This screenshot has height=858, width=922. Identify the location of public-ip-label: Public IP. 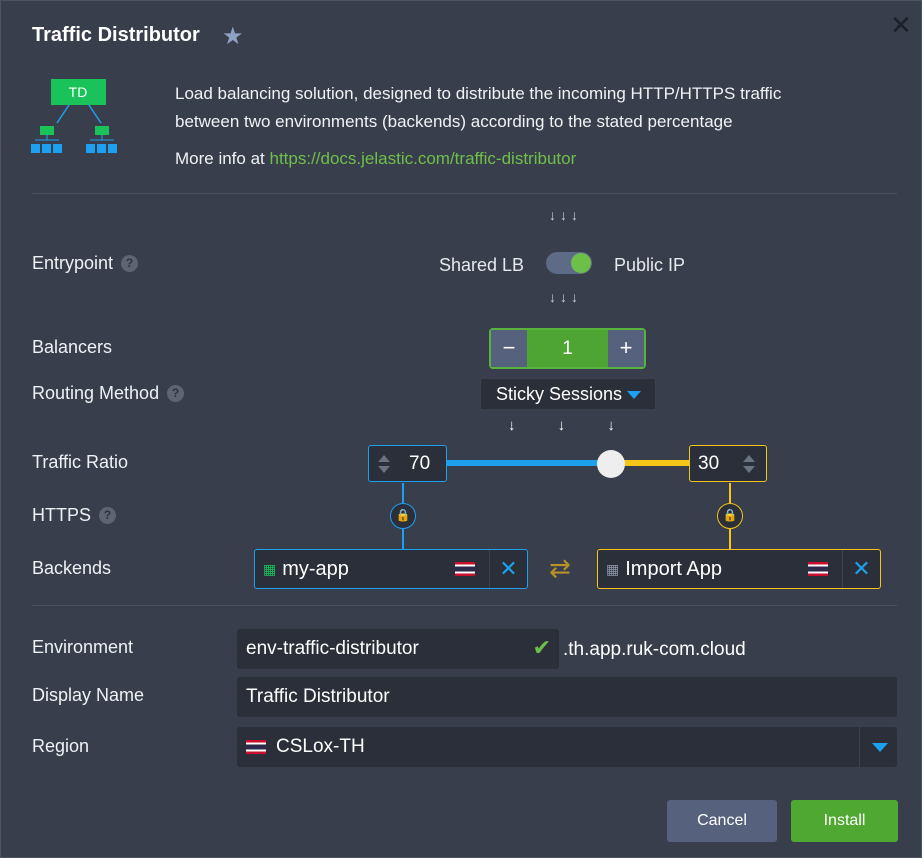
(650, 265).